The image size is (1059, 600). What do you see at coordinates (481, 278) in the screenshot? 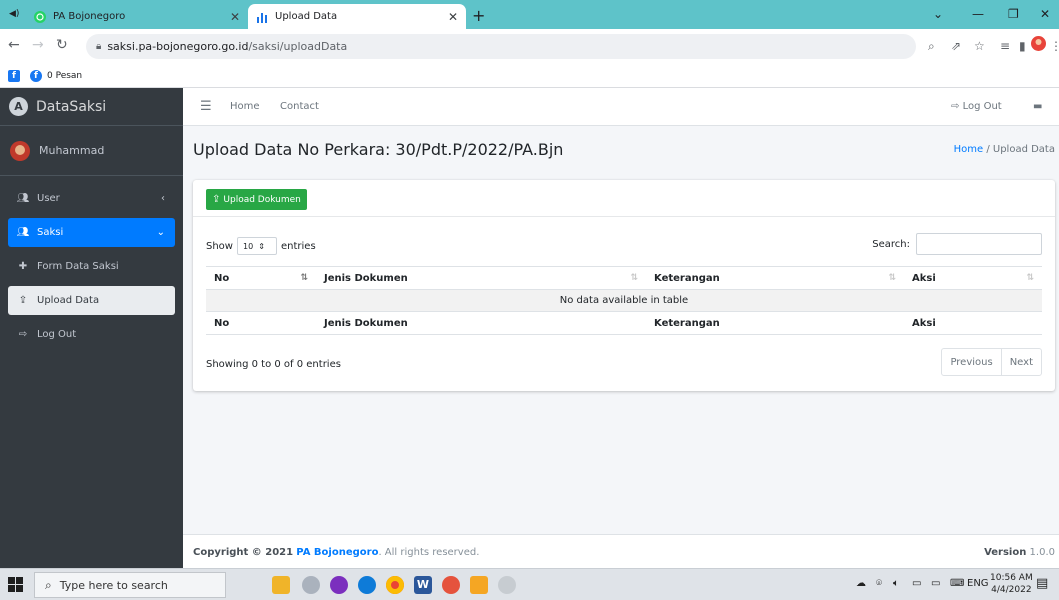
I see `column-header-jenis-dokumen: Jenis Dokumen ⇅` at bounding box center [481, 278].